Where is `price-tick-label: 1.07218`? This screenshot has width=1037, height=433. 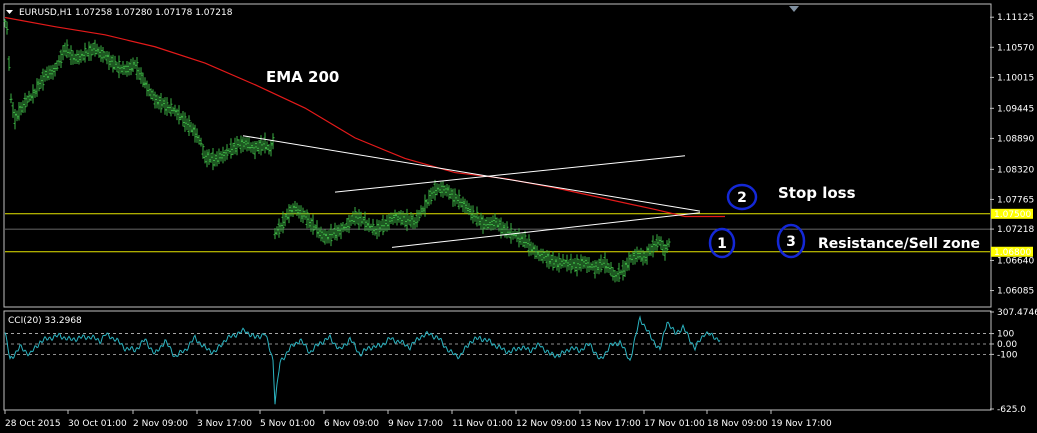
price-tick-label: 1.07218 is located at coordinates (1015, 230).